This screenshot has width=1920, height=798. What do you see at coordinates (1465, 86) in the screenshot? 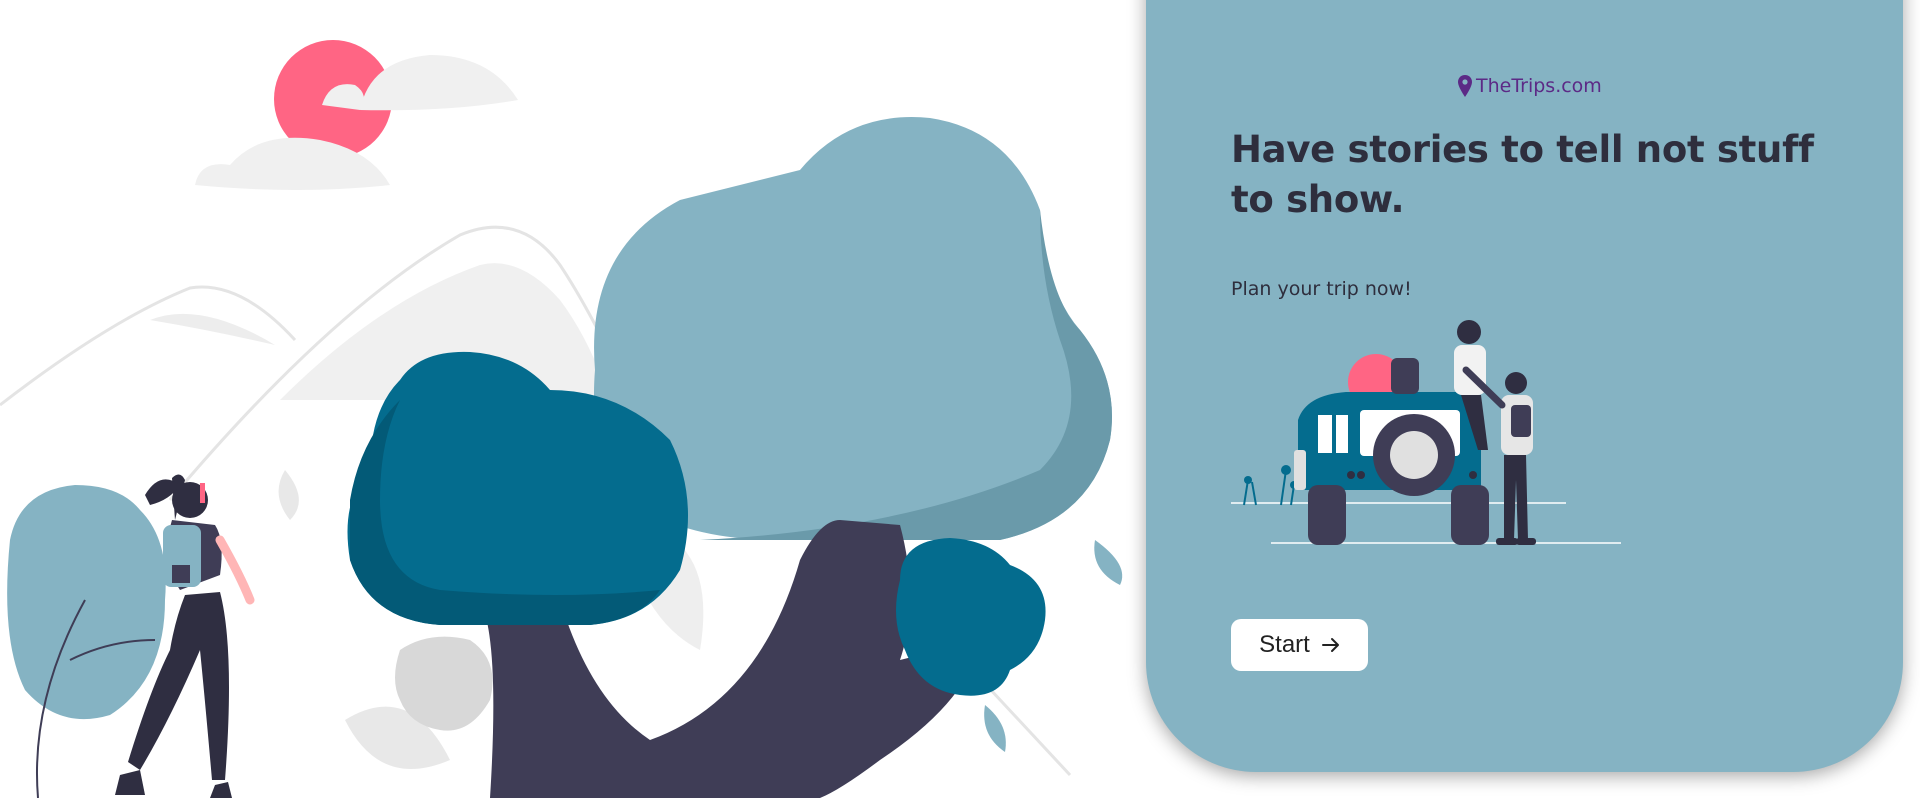
I see `map-pin-icon` at bounding box center [1465, 86].